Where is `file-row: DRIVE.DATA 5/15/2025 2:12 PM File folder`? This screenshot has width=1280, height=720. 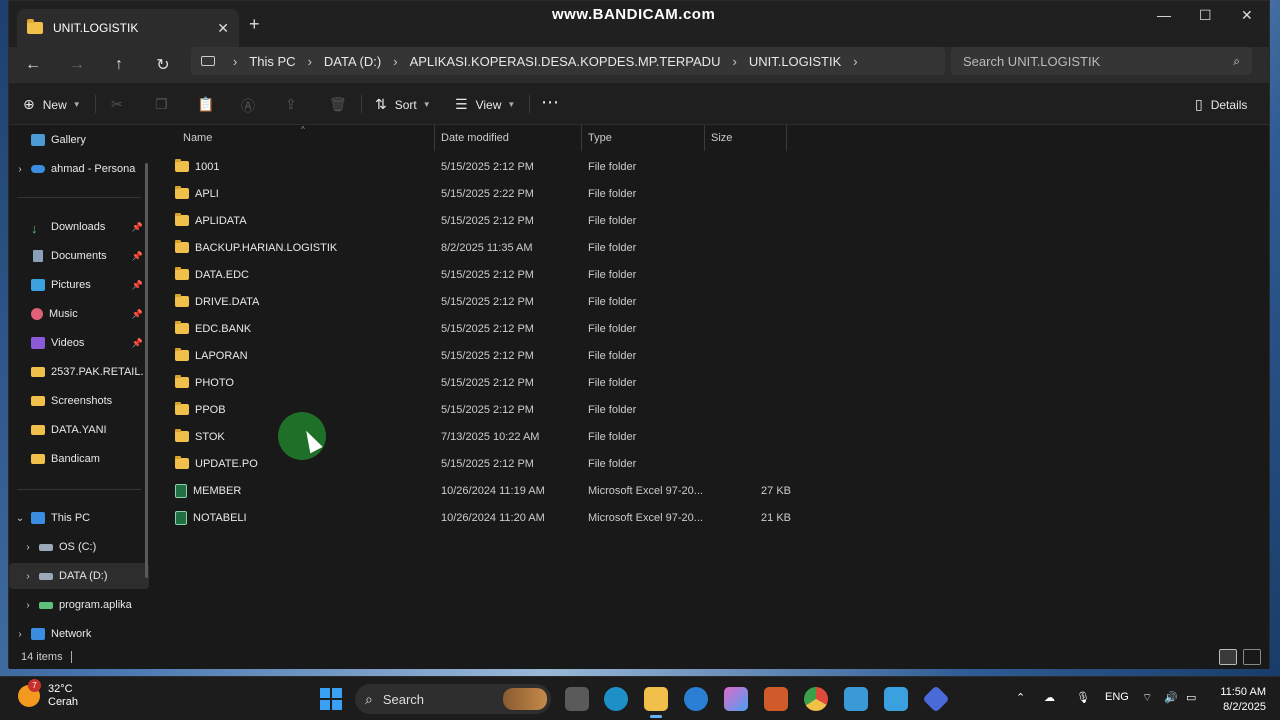 file-row: DRIVE.DATA 5/15/2025 2:12 PM File folder is located at coordinates (482, 301).